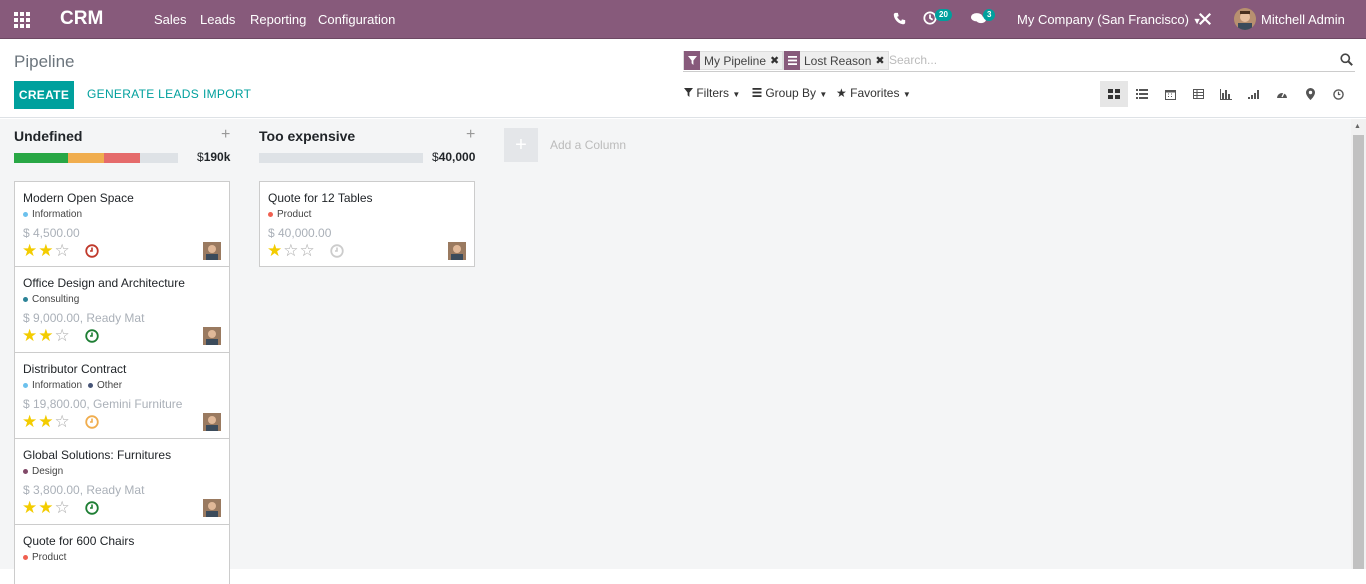  I want to click on card-tags: Consulting, so click(51, 299).